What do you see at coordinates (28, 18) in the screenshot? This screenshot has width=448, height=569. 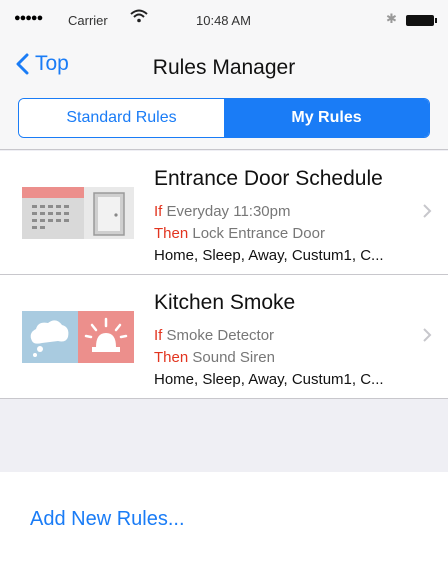 I see `signal-strength: ●●●●●` at bounding box center [28, 18].